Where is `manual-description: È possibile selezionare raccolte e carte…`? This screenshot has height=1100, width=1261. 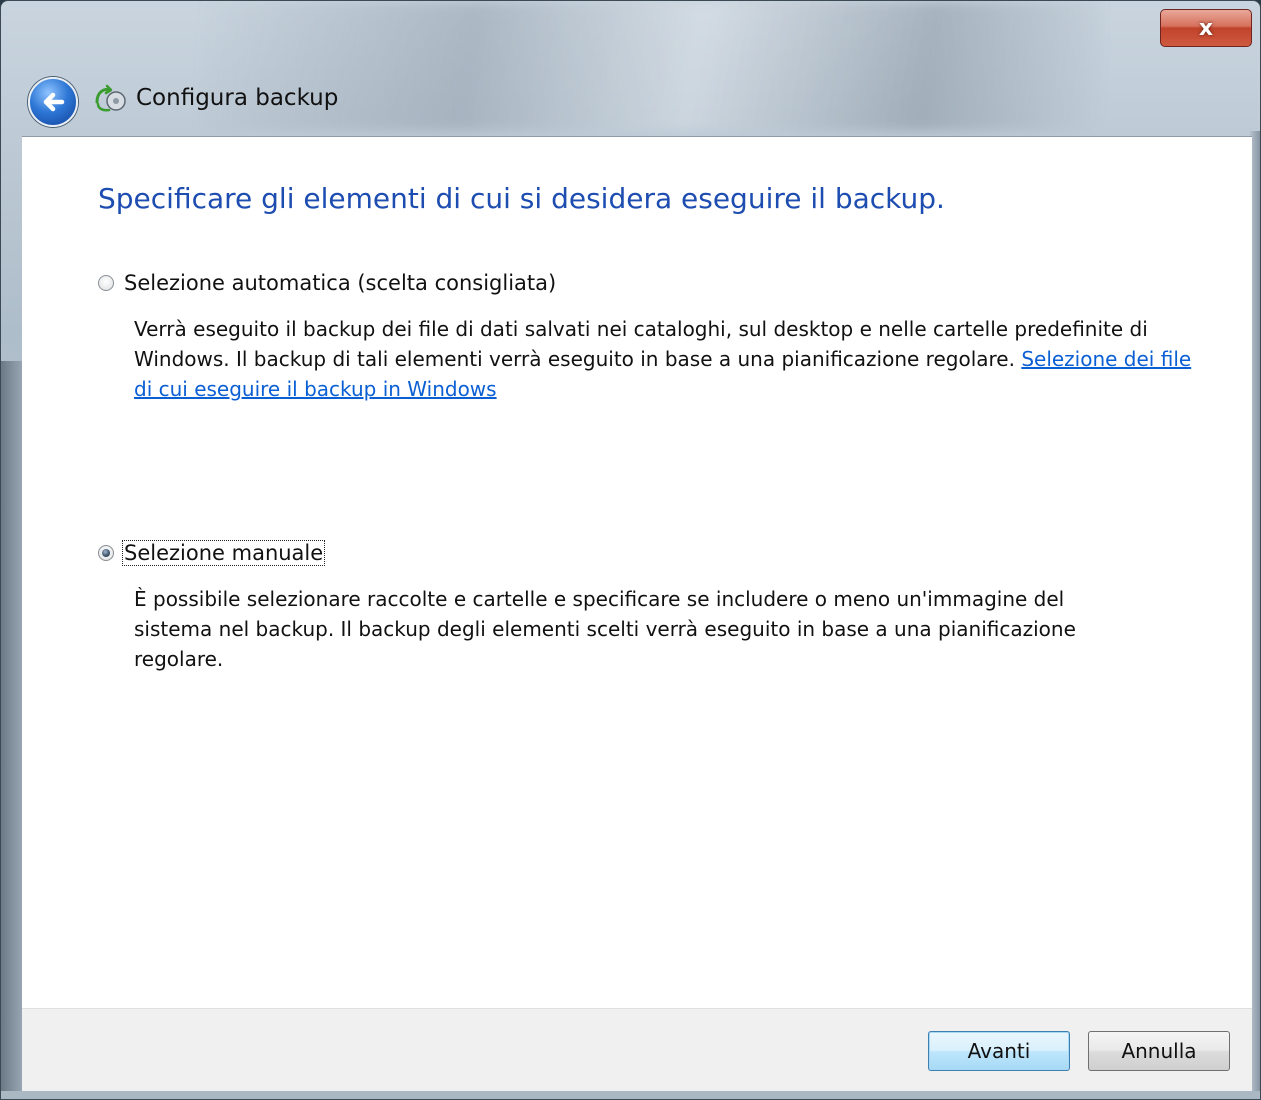
manual-description: È possibile selezionare raccolte e carte… is located at coordinates (605, 629).